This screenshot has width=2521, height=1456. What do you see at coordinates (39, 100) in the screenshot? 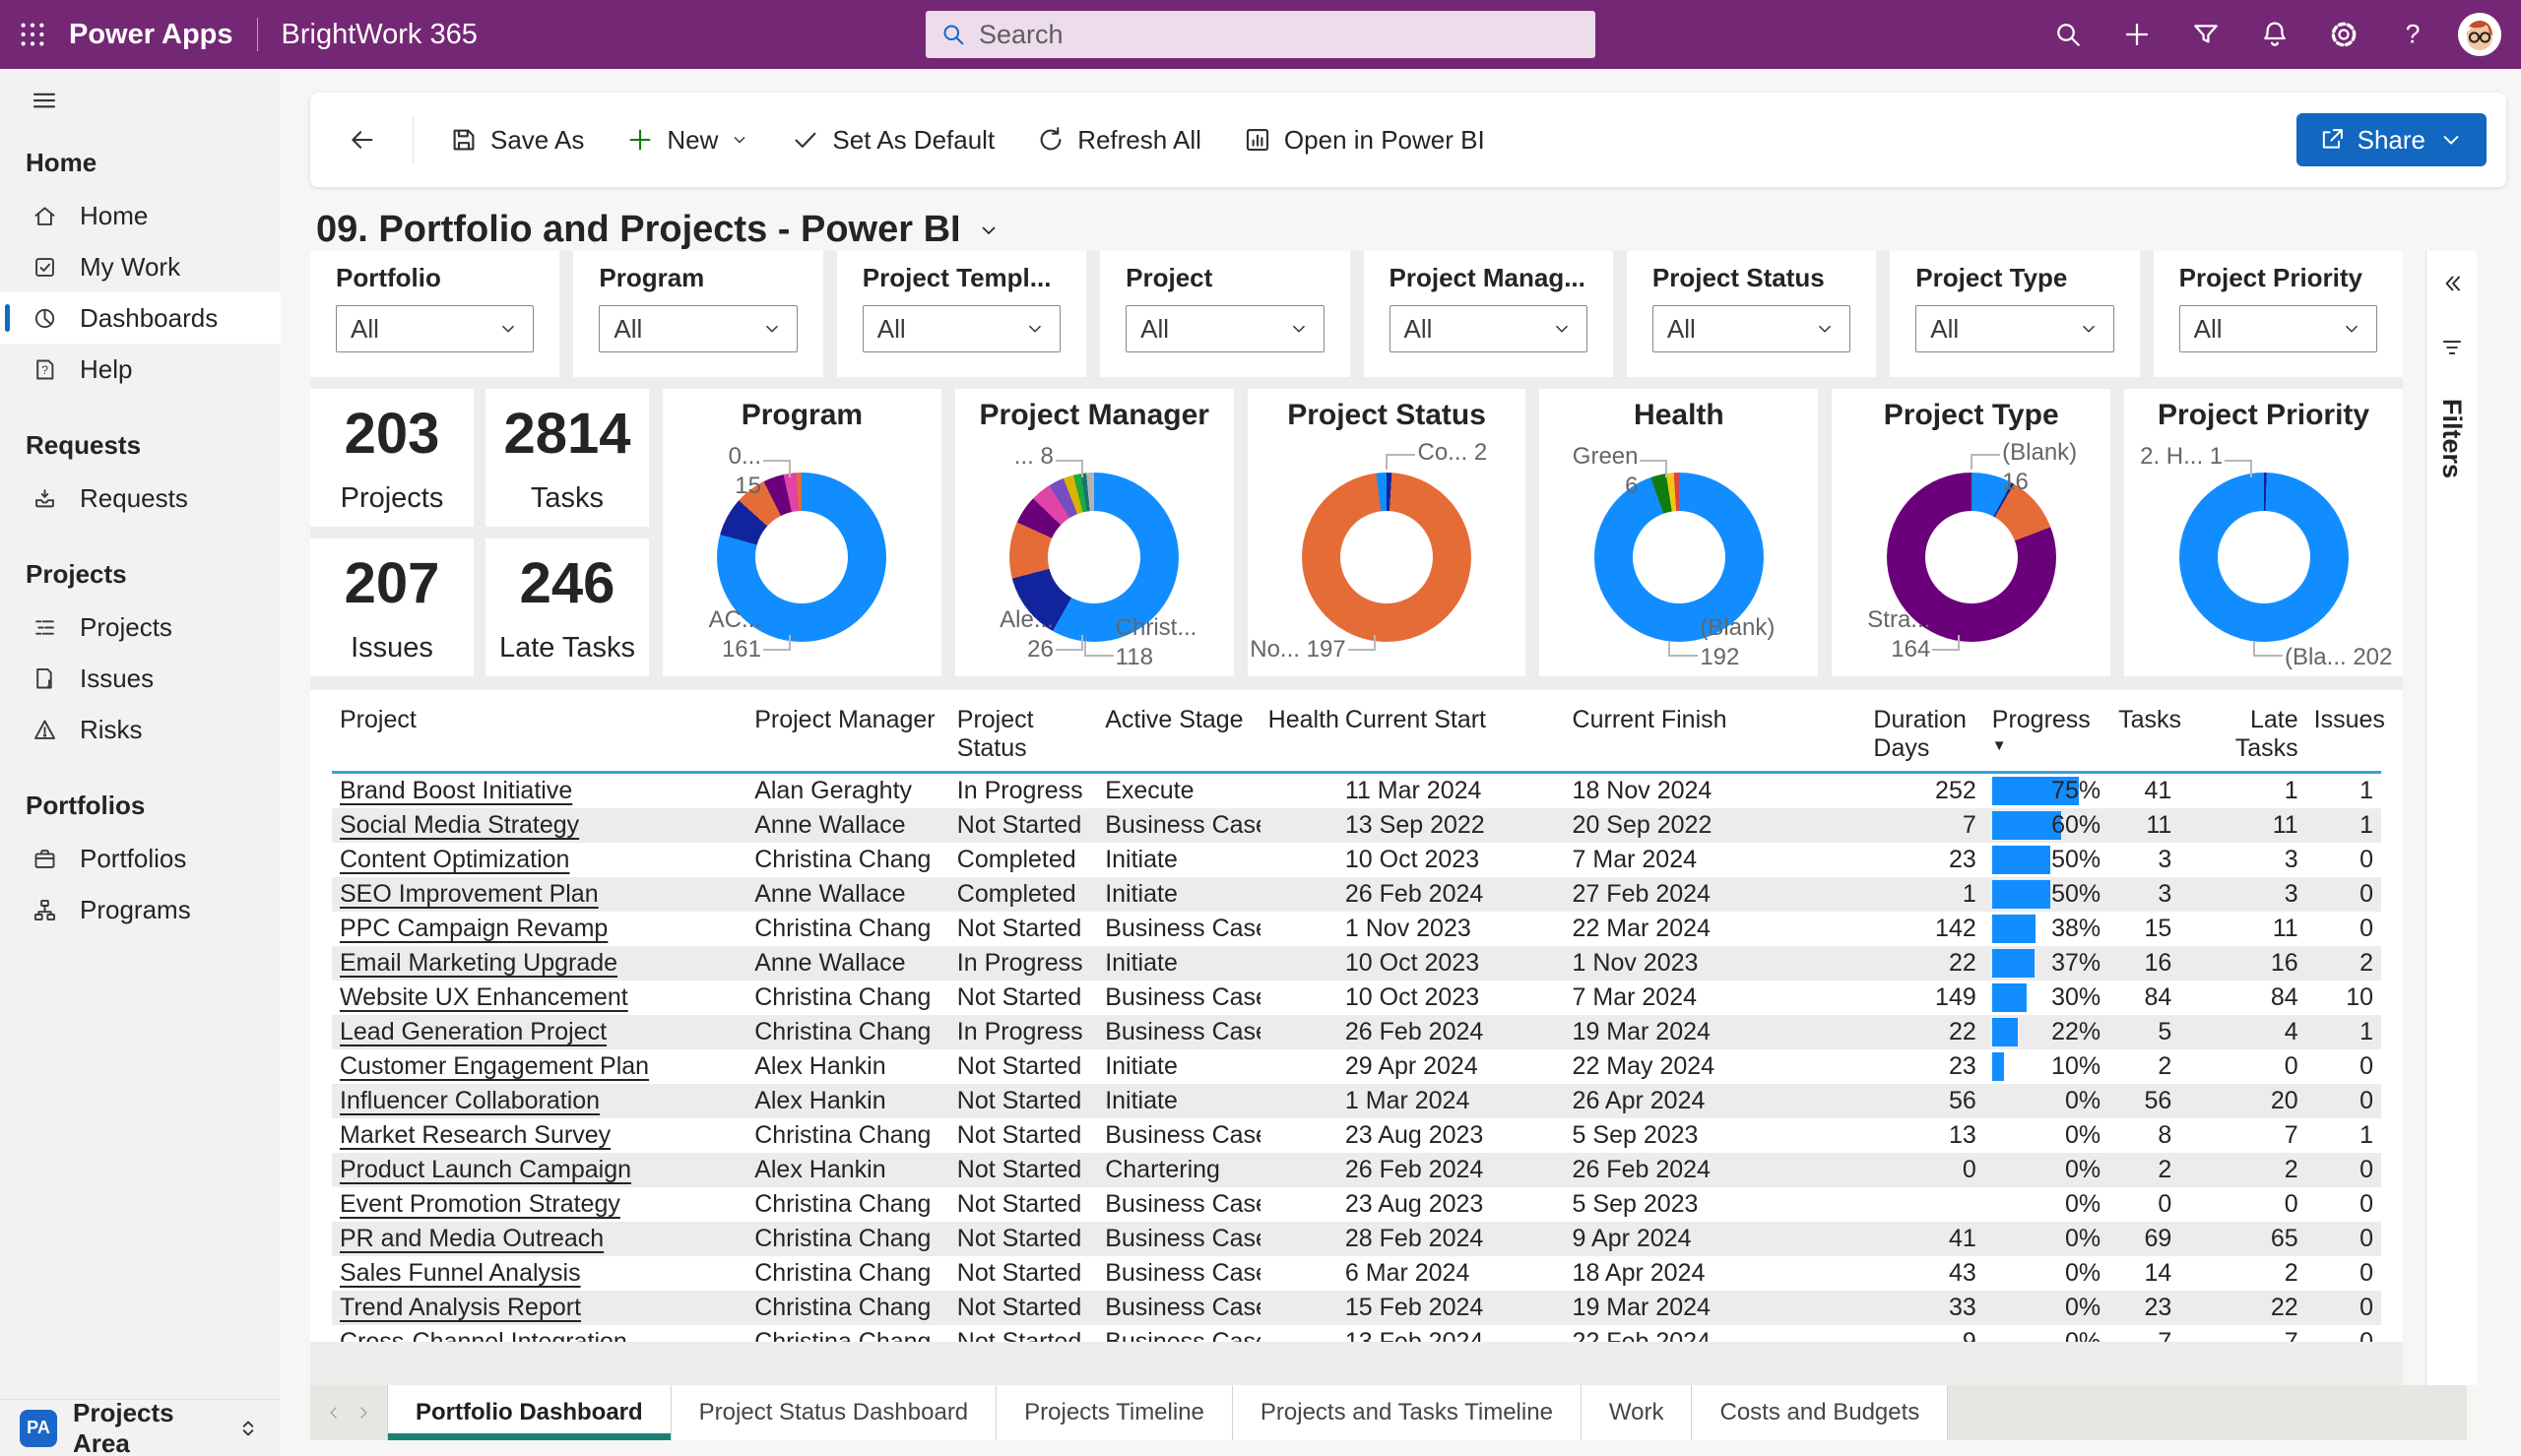
I see `hamburger-button` at bounding box center [39, 100].